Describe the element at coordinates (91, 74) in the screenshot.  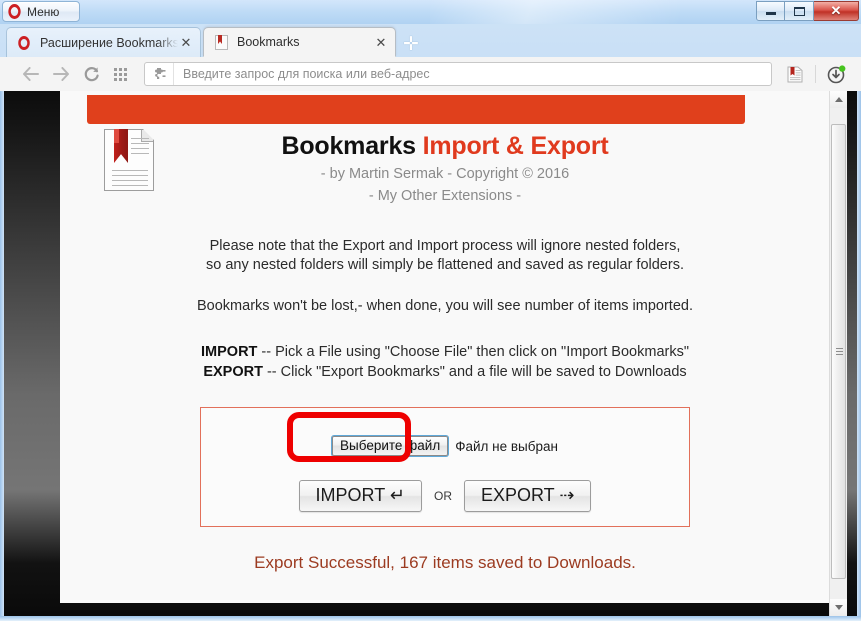
I see `reload-icon` at that location.